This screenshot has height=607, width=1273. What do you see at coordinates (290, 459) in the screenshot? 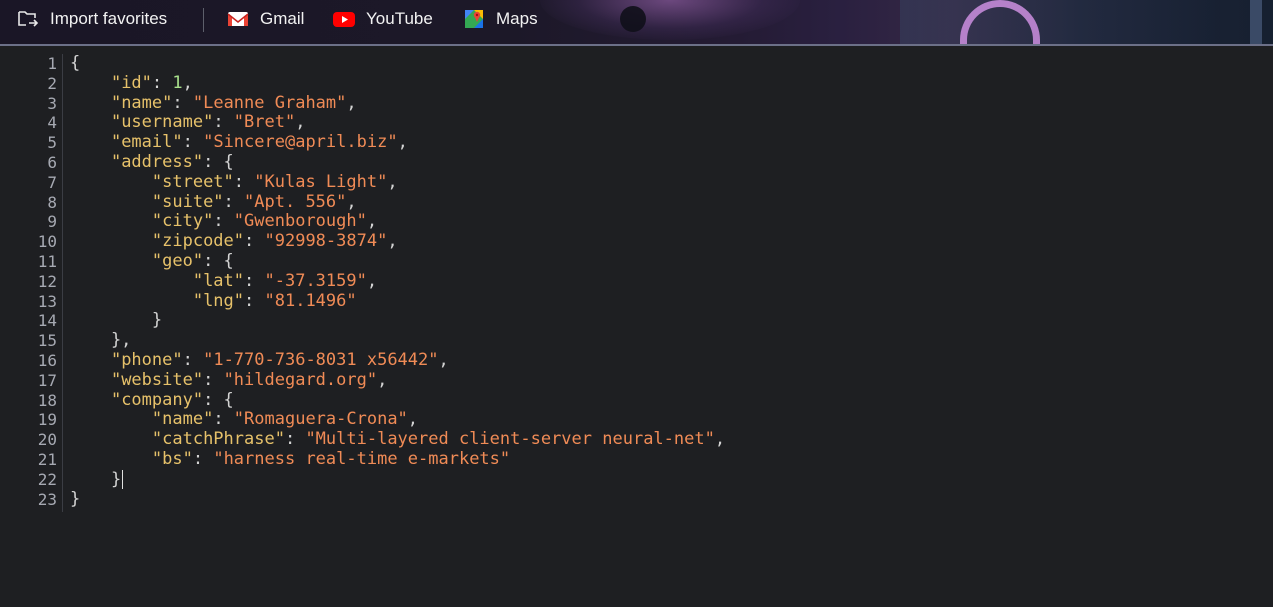
I see `code-line: "bs": "harness real-time e-markets"` at bounding box center [290, 459].